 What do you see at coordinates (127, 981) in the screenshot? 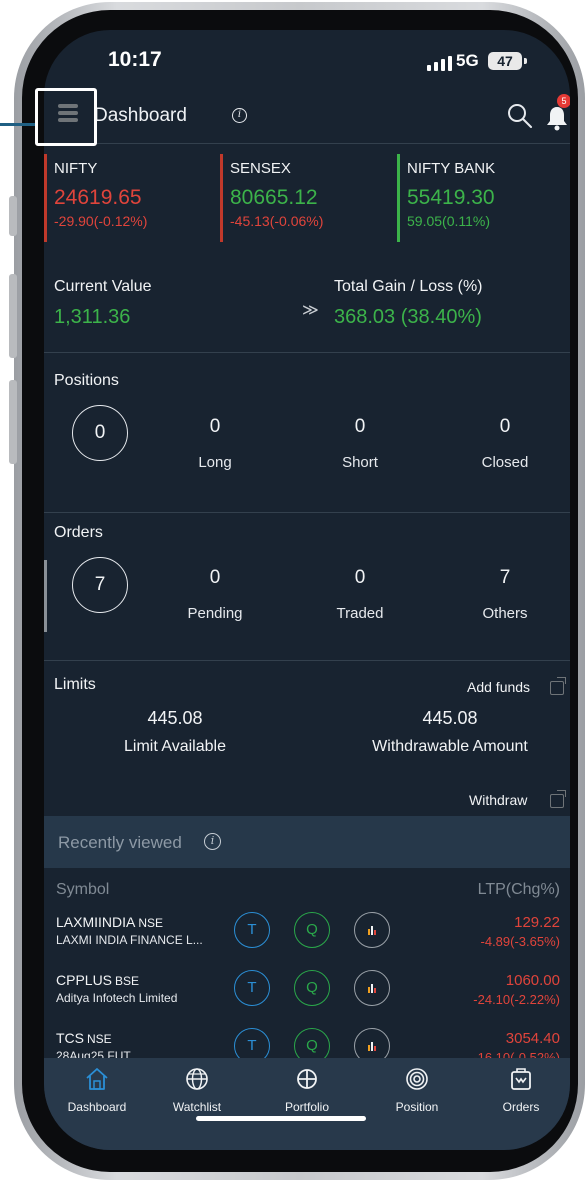
I see `exchange-label: BSE` at bounding box center [127, 981].